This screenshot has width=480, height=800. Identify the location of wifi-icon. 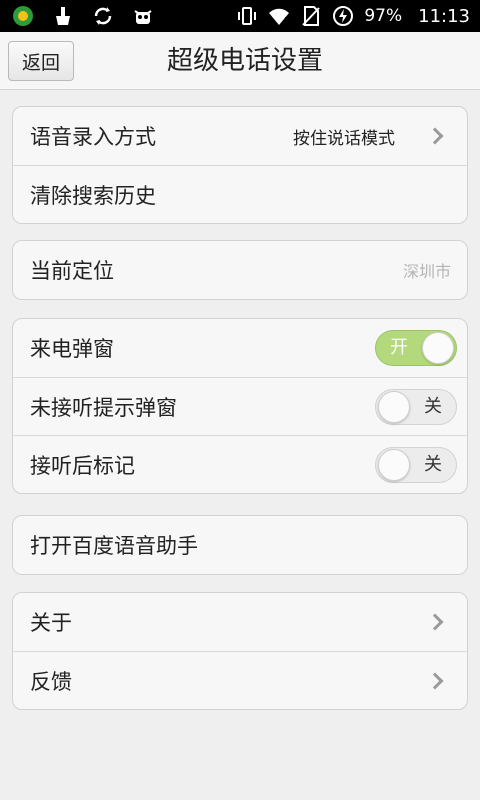
(279, 16).